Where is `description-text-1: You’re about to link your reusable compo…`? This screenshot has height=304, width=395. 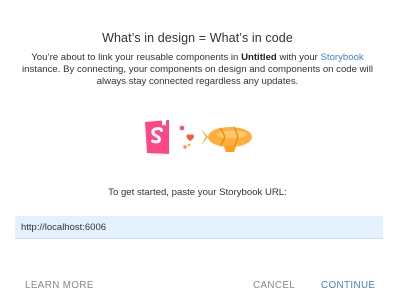 description-text-1: You’re about to link your reusable compo… is located at coordinates (136, 57).